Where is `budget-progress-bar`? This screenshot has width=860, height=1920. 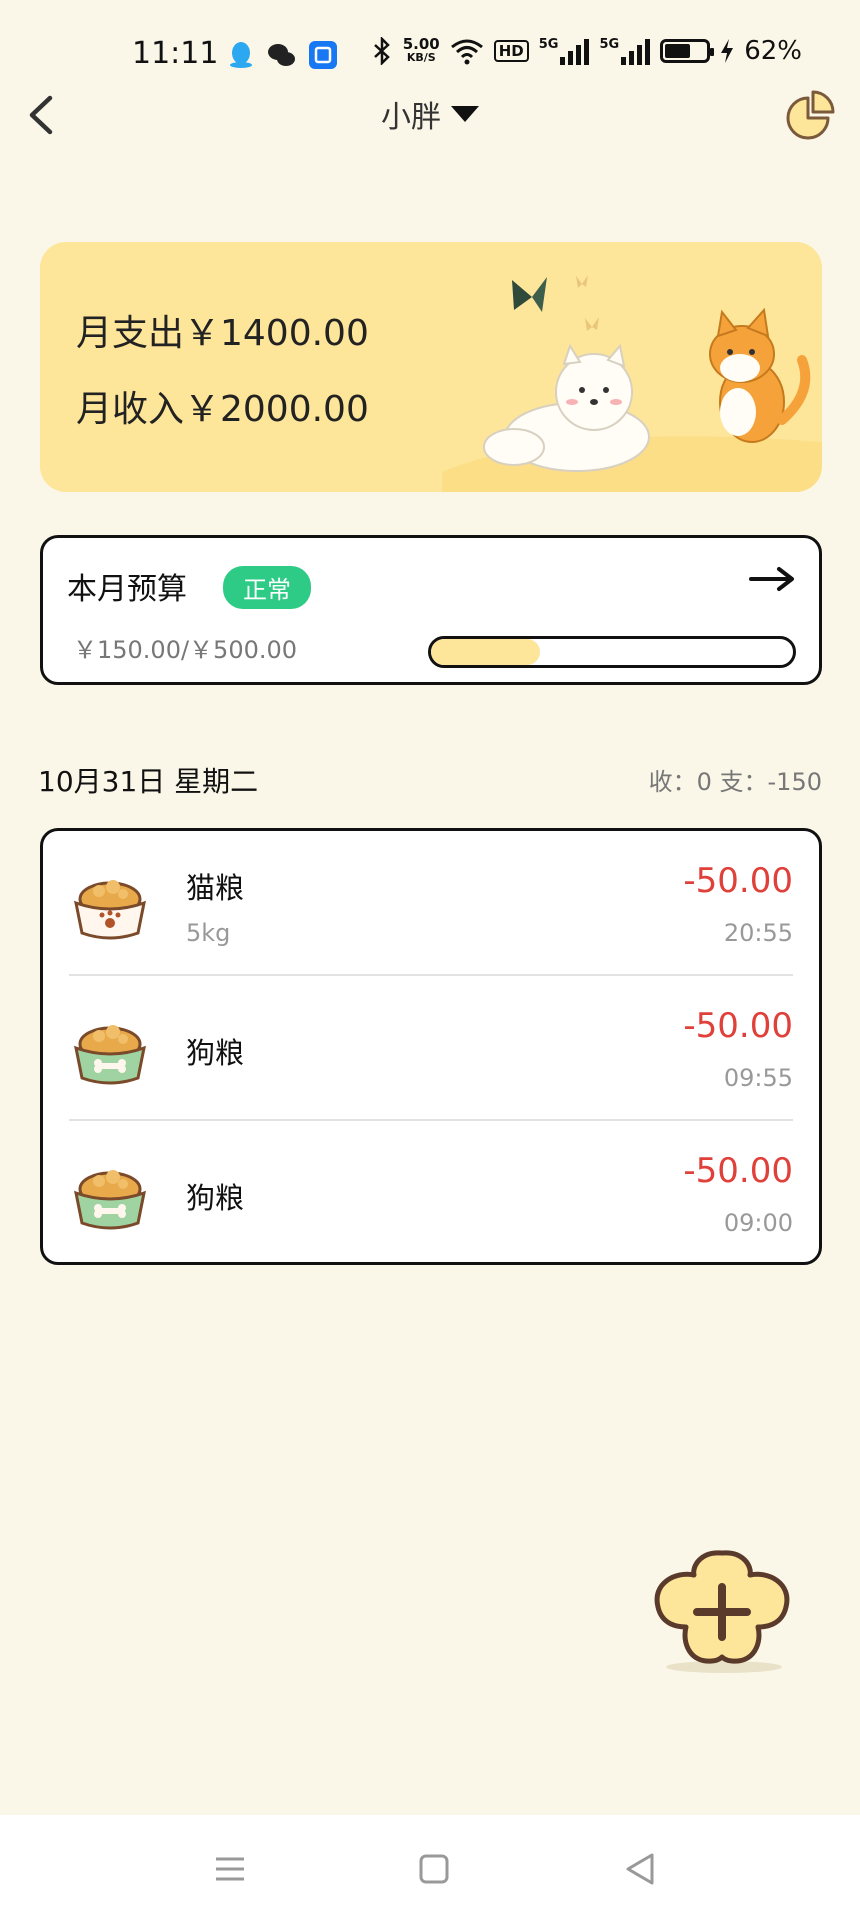
budget-progress-bar is located at coordinates (612, 652).